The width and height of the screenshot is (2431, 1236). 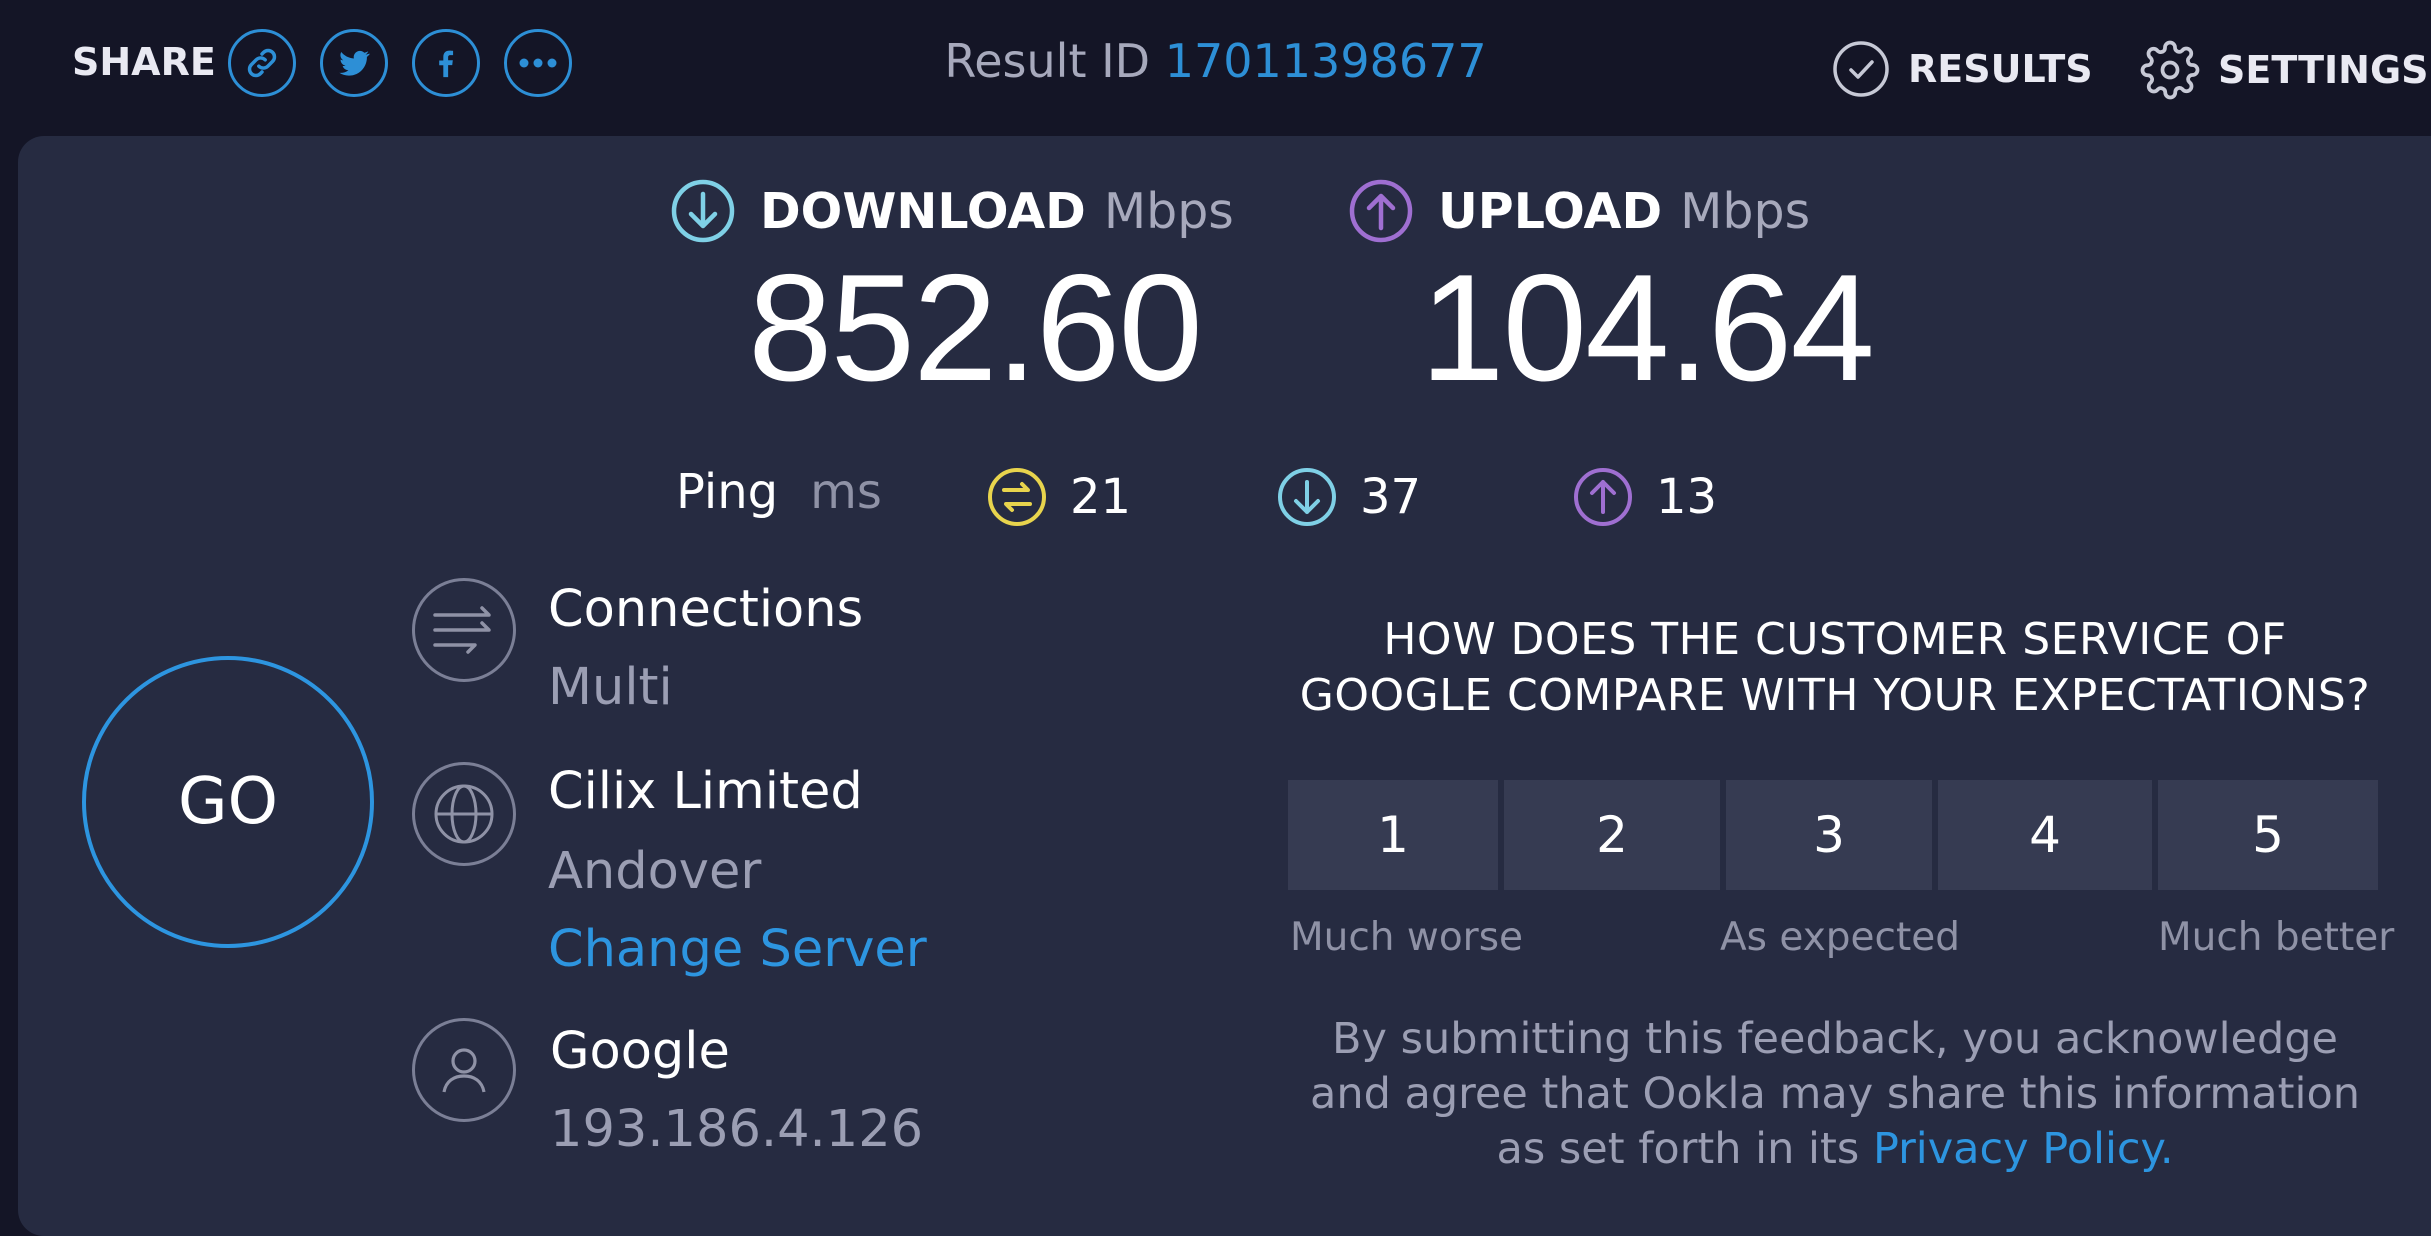 What do you see at coordinates (923, 211) in the screenshot?
I see `download-label: DOWNLOAD` at bounding box center [923, 211].